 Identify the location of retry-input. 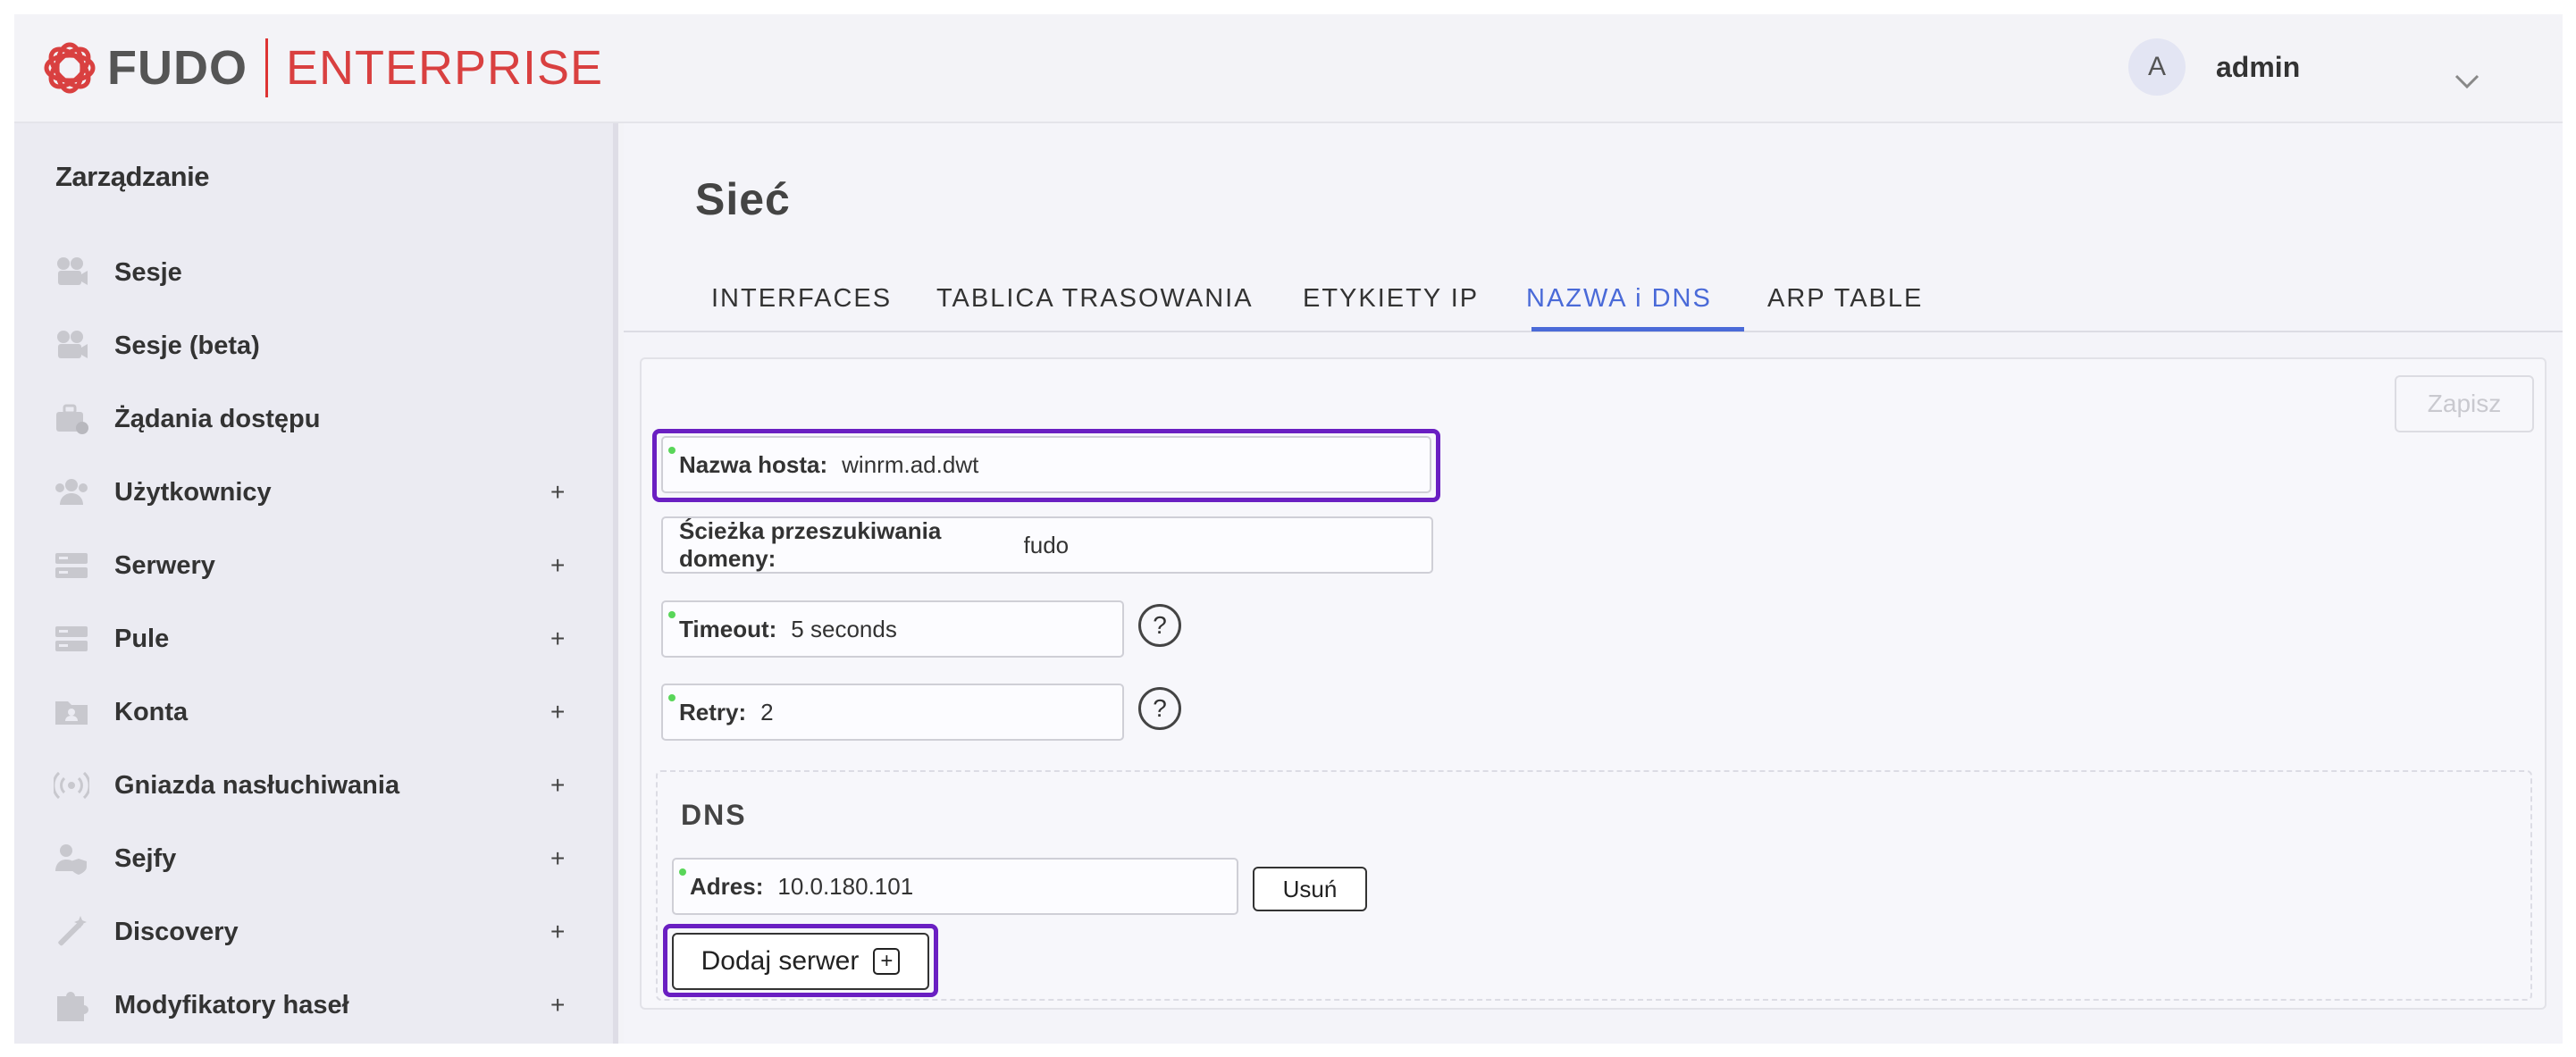
(893, 712).